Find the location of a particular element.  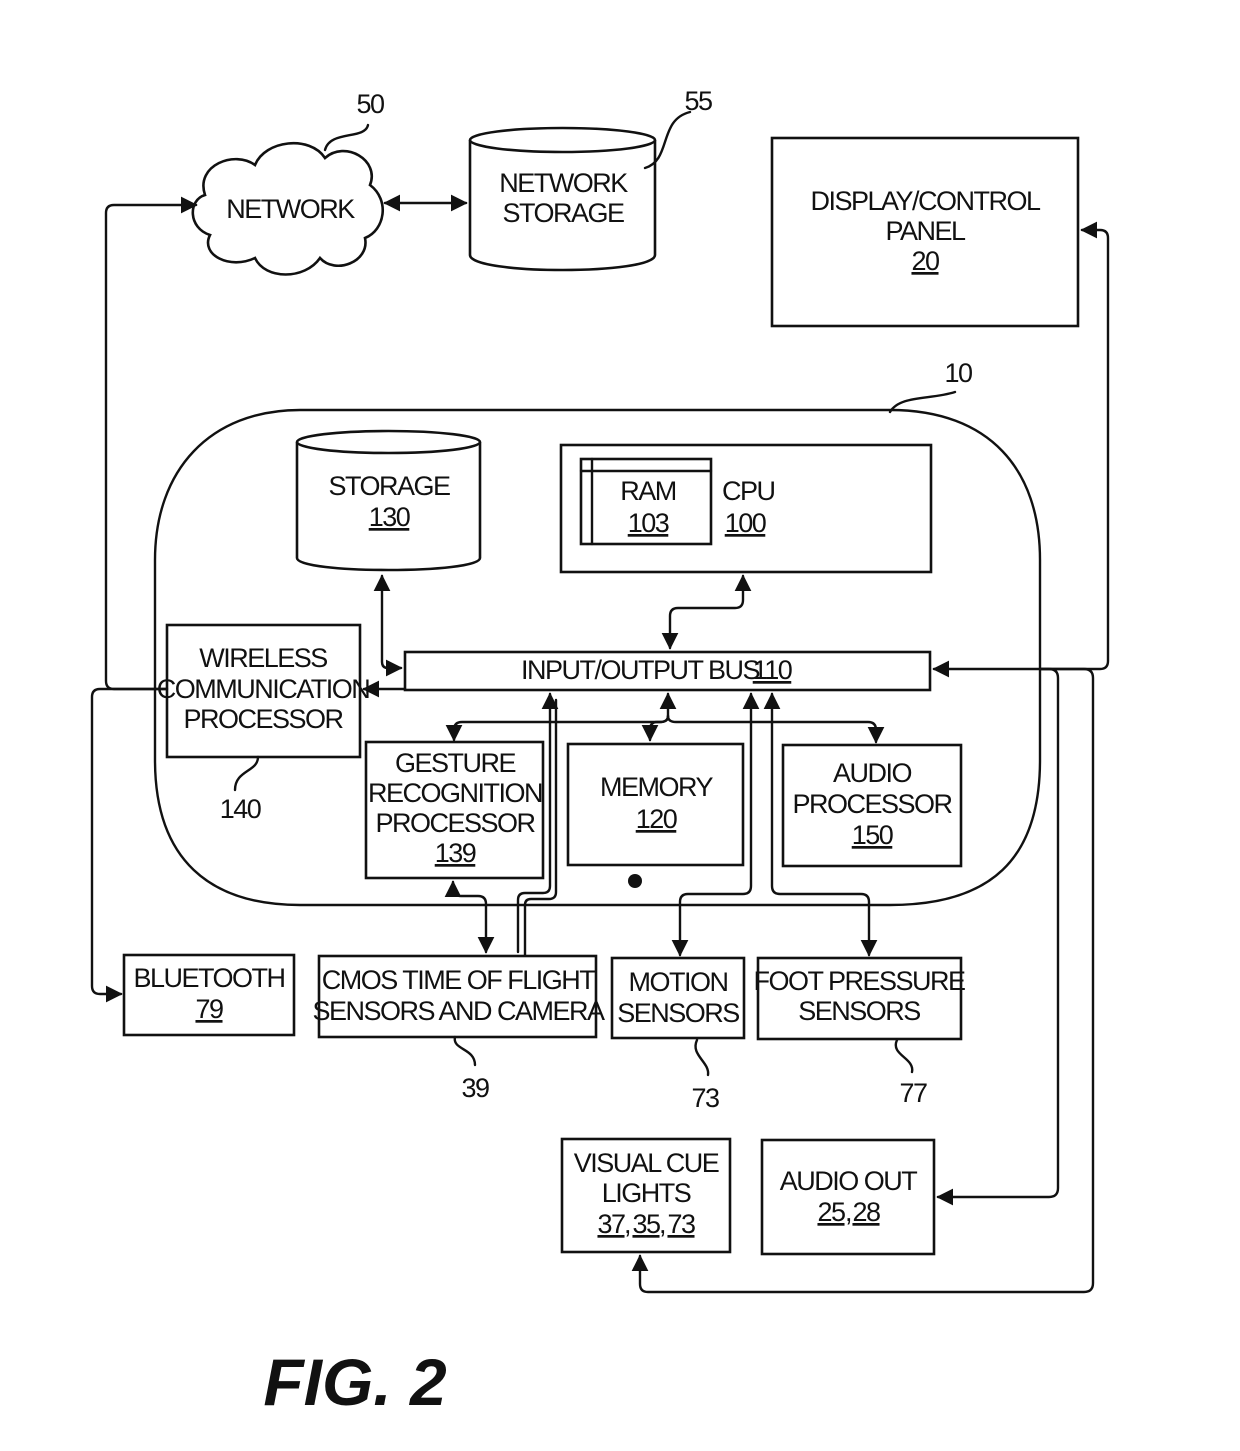

motion-sensors: MOTION SENSORS is located at coordinates (678, 998).